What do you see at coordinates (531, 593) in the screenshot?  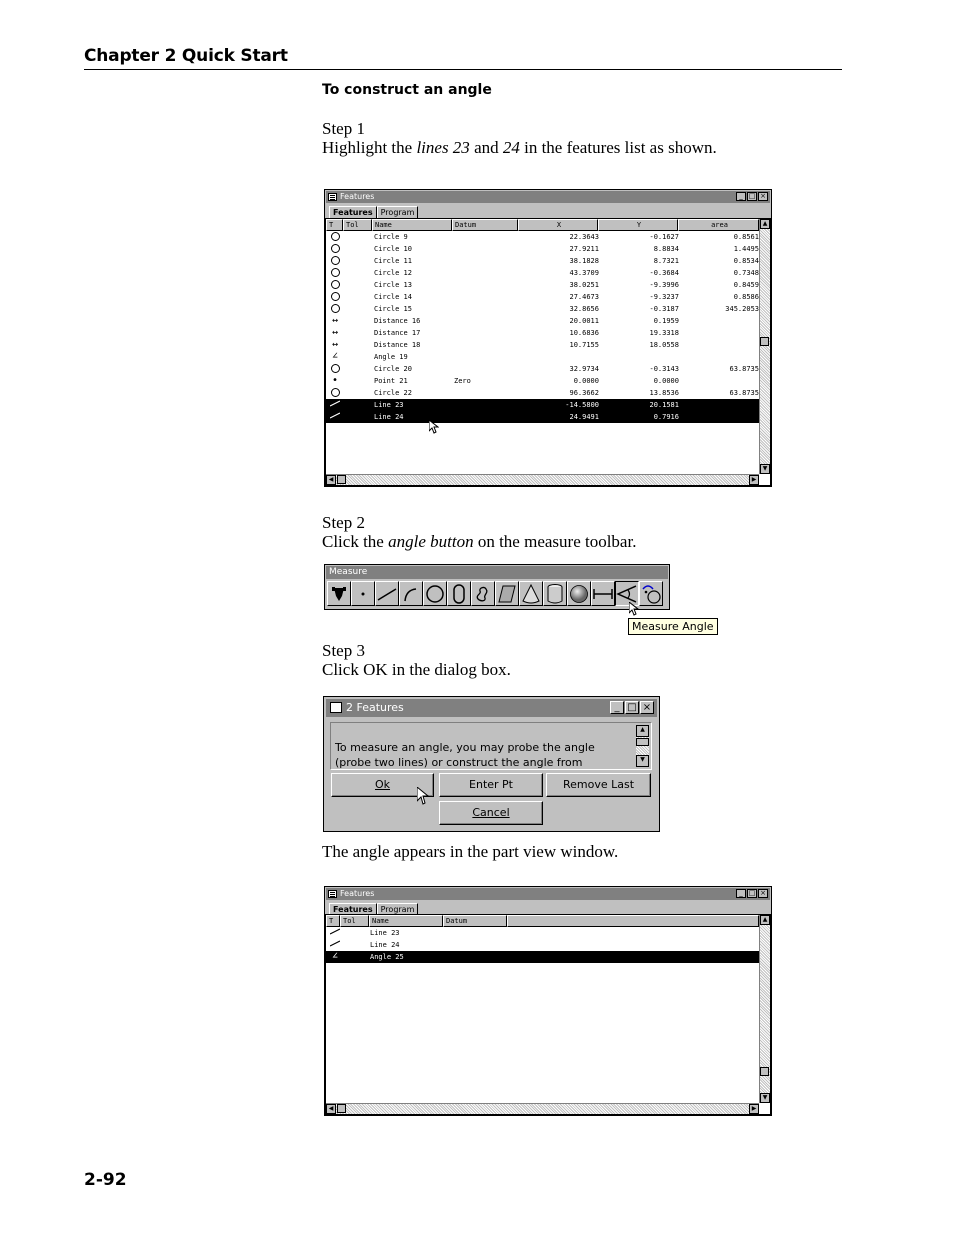 I see `cone-icon` at bounding box center [531, 593].